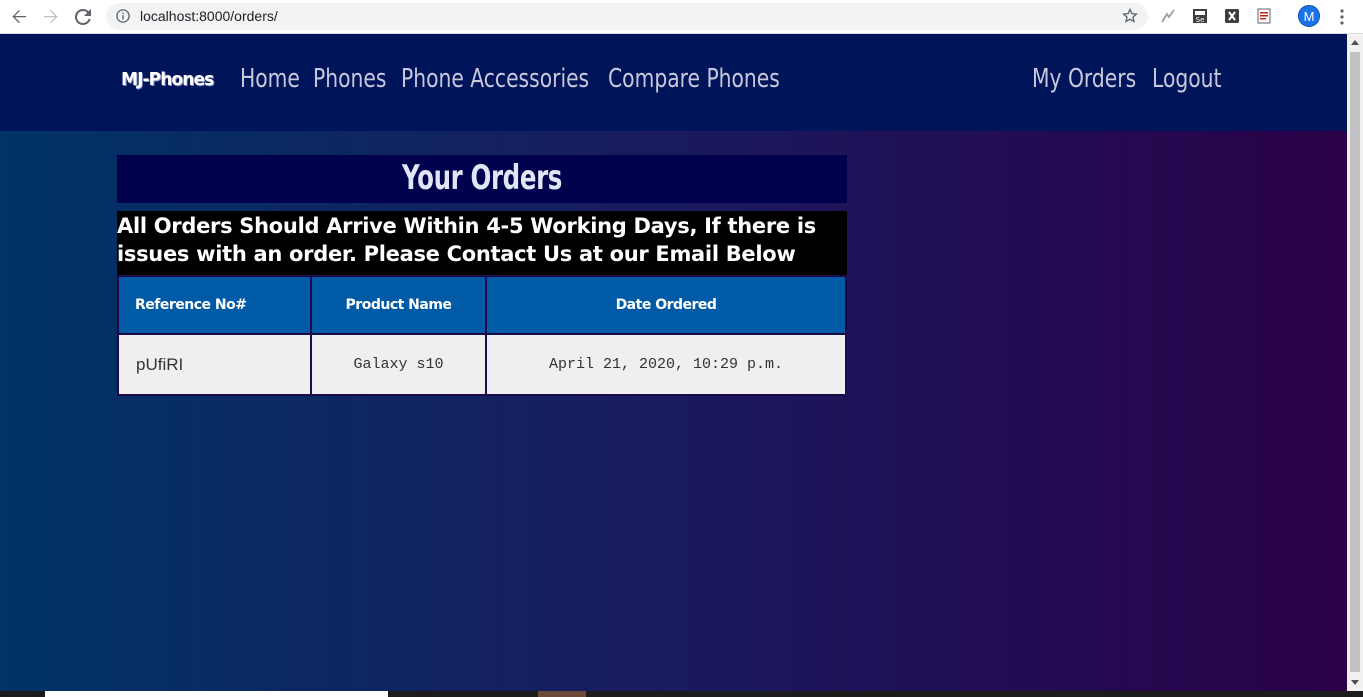  Describe the element at coordinates (349, 79) in the screenshot. I see `nav-link-phones: Phones` at that location.